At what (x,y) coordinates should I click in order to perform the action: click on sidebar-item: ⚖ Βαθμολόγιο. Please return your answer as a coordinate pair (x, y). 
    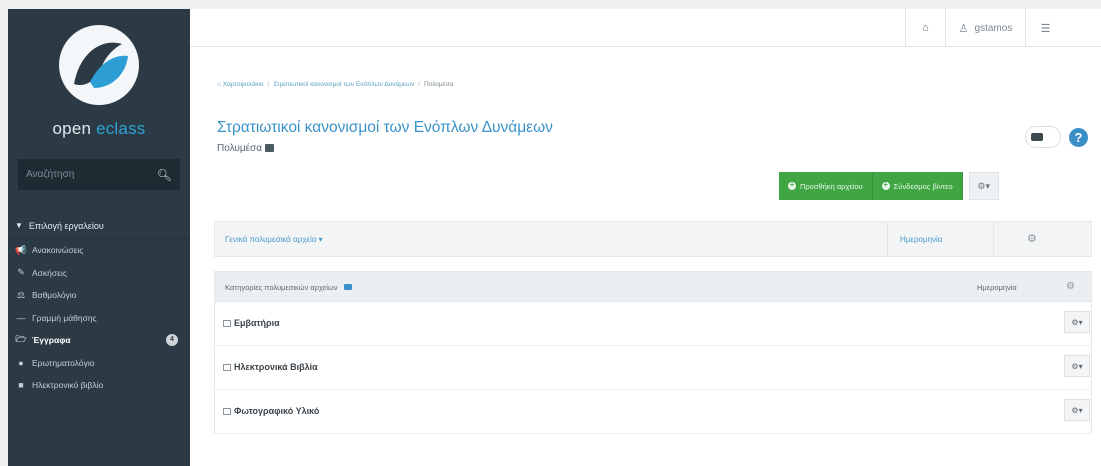
    Looking at the image, I should click on (99, 295).